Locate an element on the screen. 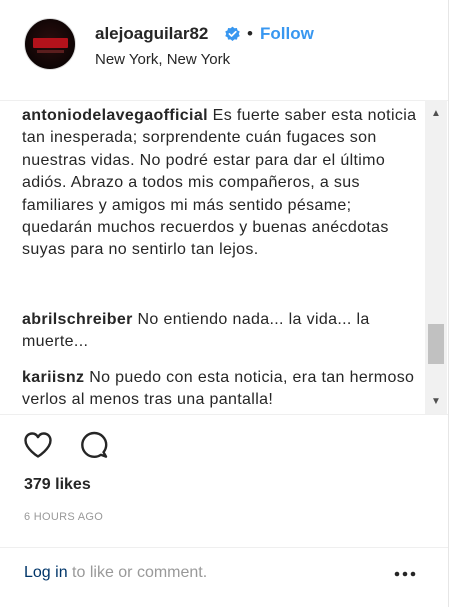 Image resolution: width=450 pixels, height=607 pixels. comment-footer: Log in to like or comment. is located at coordinates (224, 577).